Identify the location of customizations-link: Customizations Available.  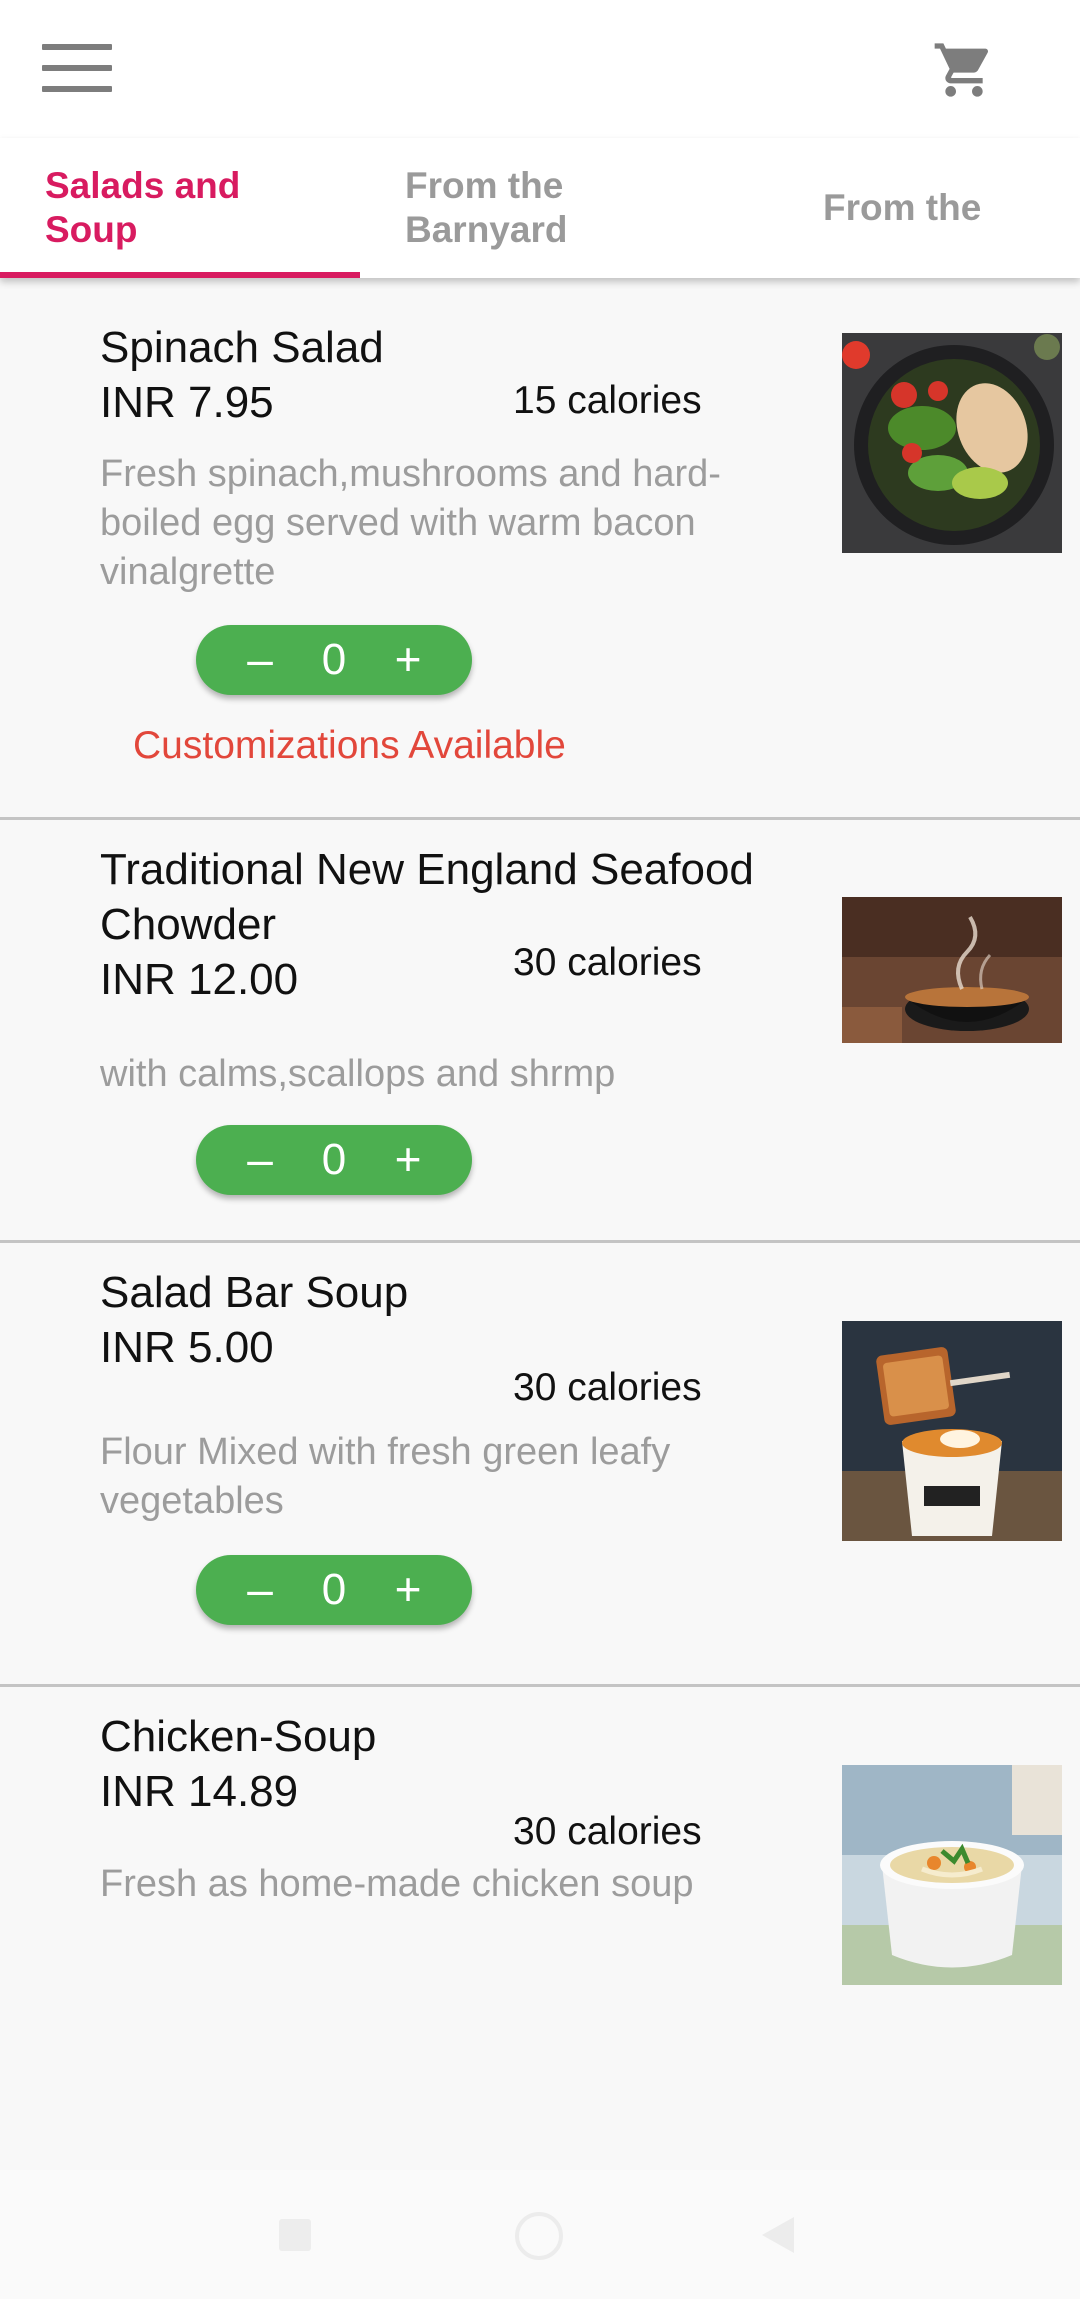
(349, 746).